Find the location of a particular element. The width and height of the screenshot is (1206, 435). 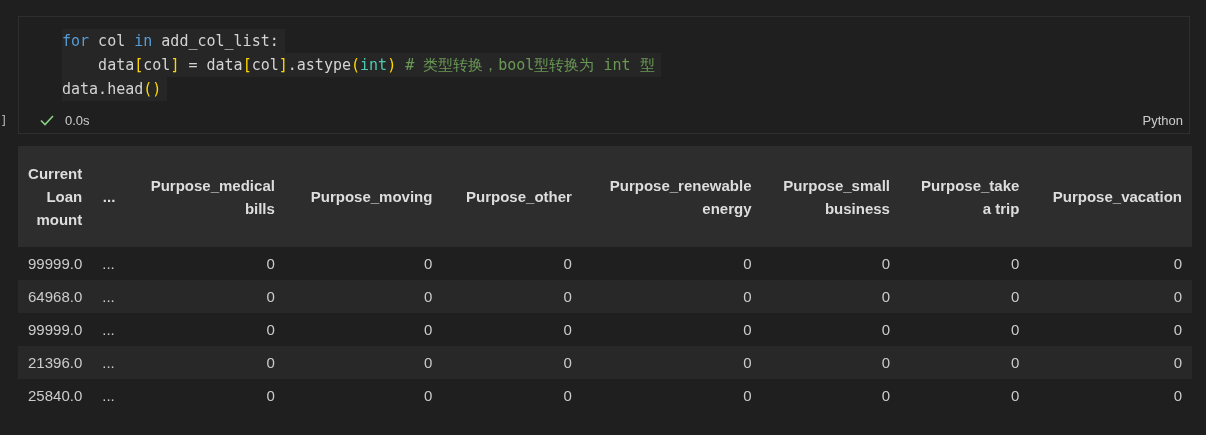

column-header: Purpose_moving is located at coordinates (363, 196).